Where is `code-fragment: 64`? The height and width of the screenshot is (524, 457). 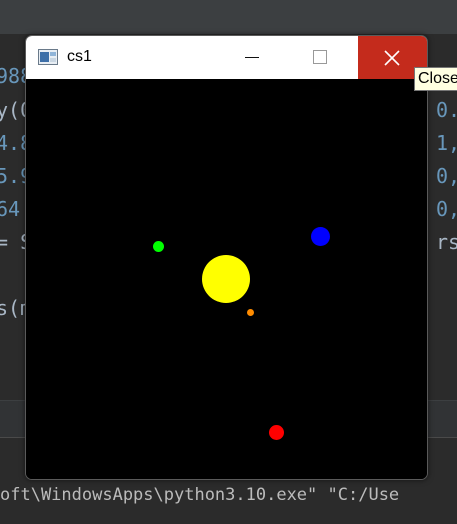
code-fragment: 64 is located at coordinates (10, 209).